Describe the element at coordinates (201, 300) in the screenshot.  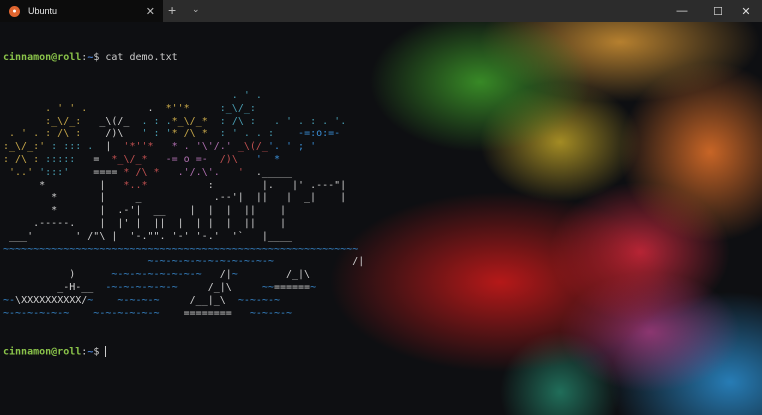
I see `art-segment: /__|_\` at that location.